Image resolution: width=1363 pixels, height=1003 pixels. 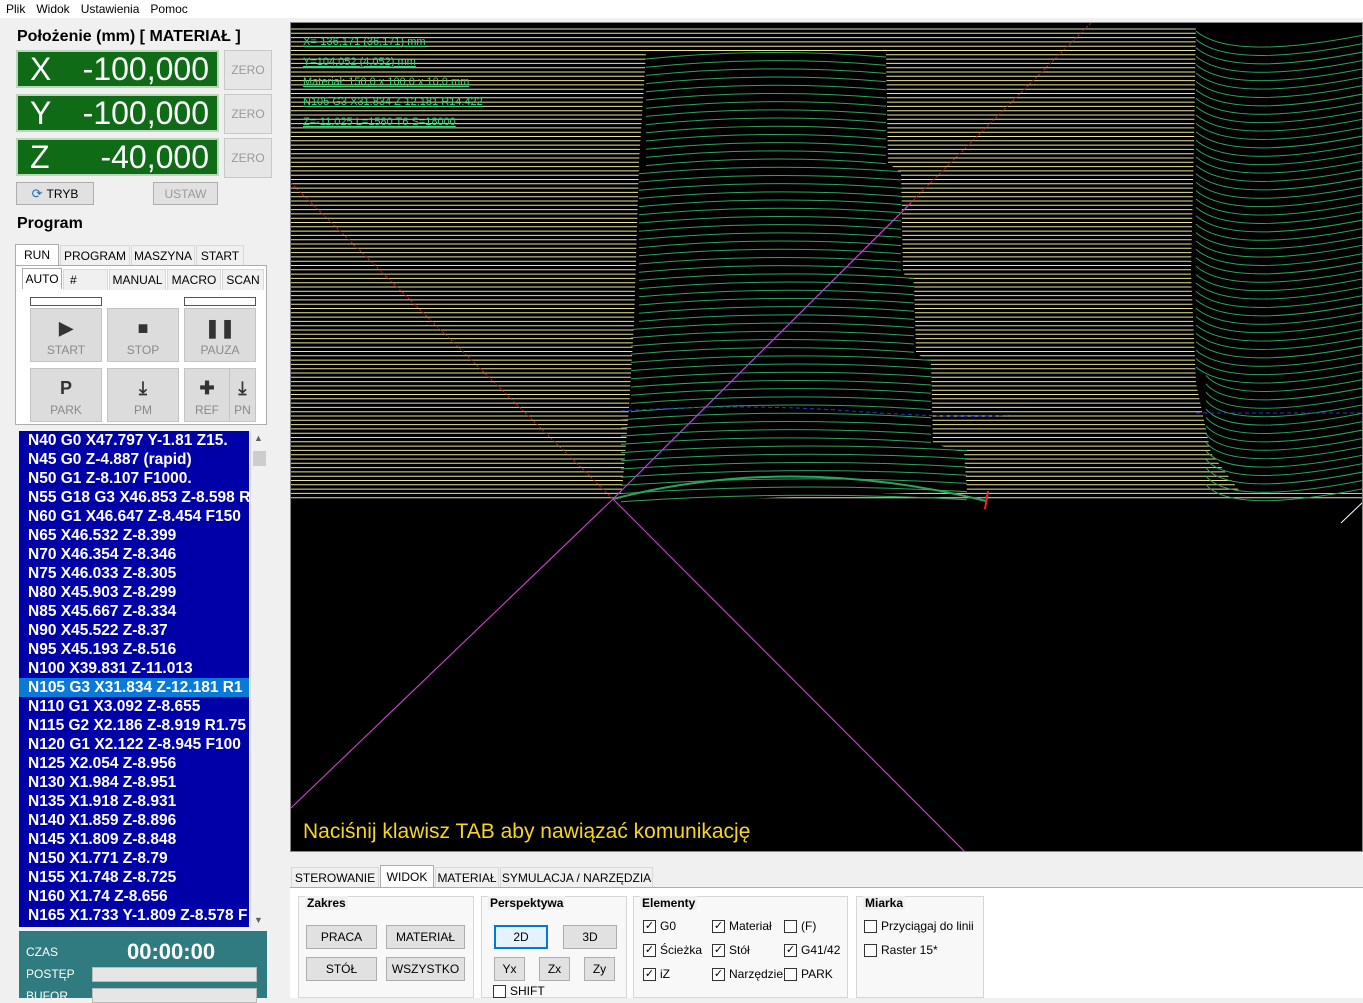 I want to click on scroll-up-icon: ▲, so click(x=258, y=438).